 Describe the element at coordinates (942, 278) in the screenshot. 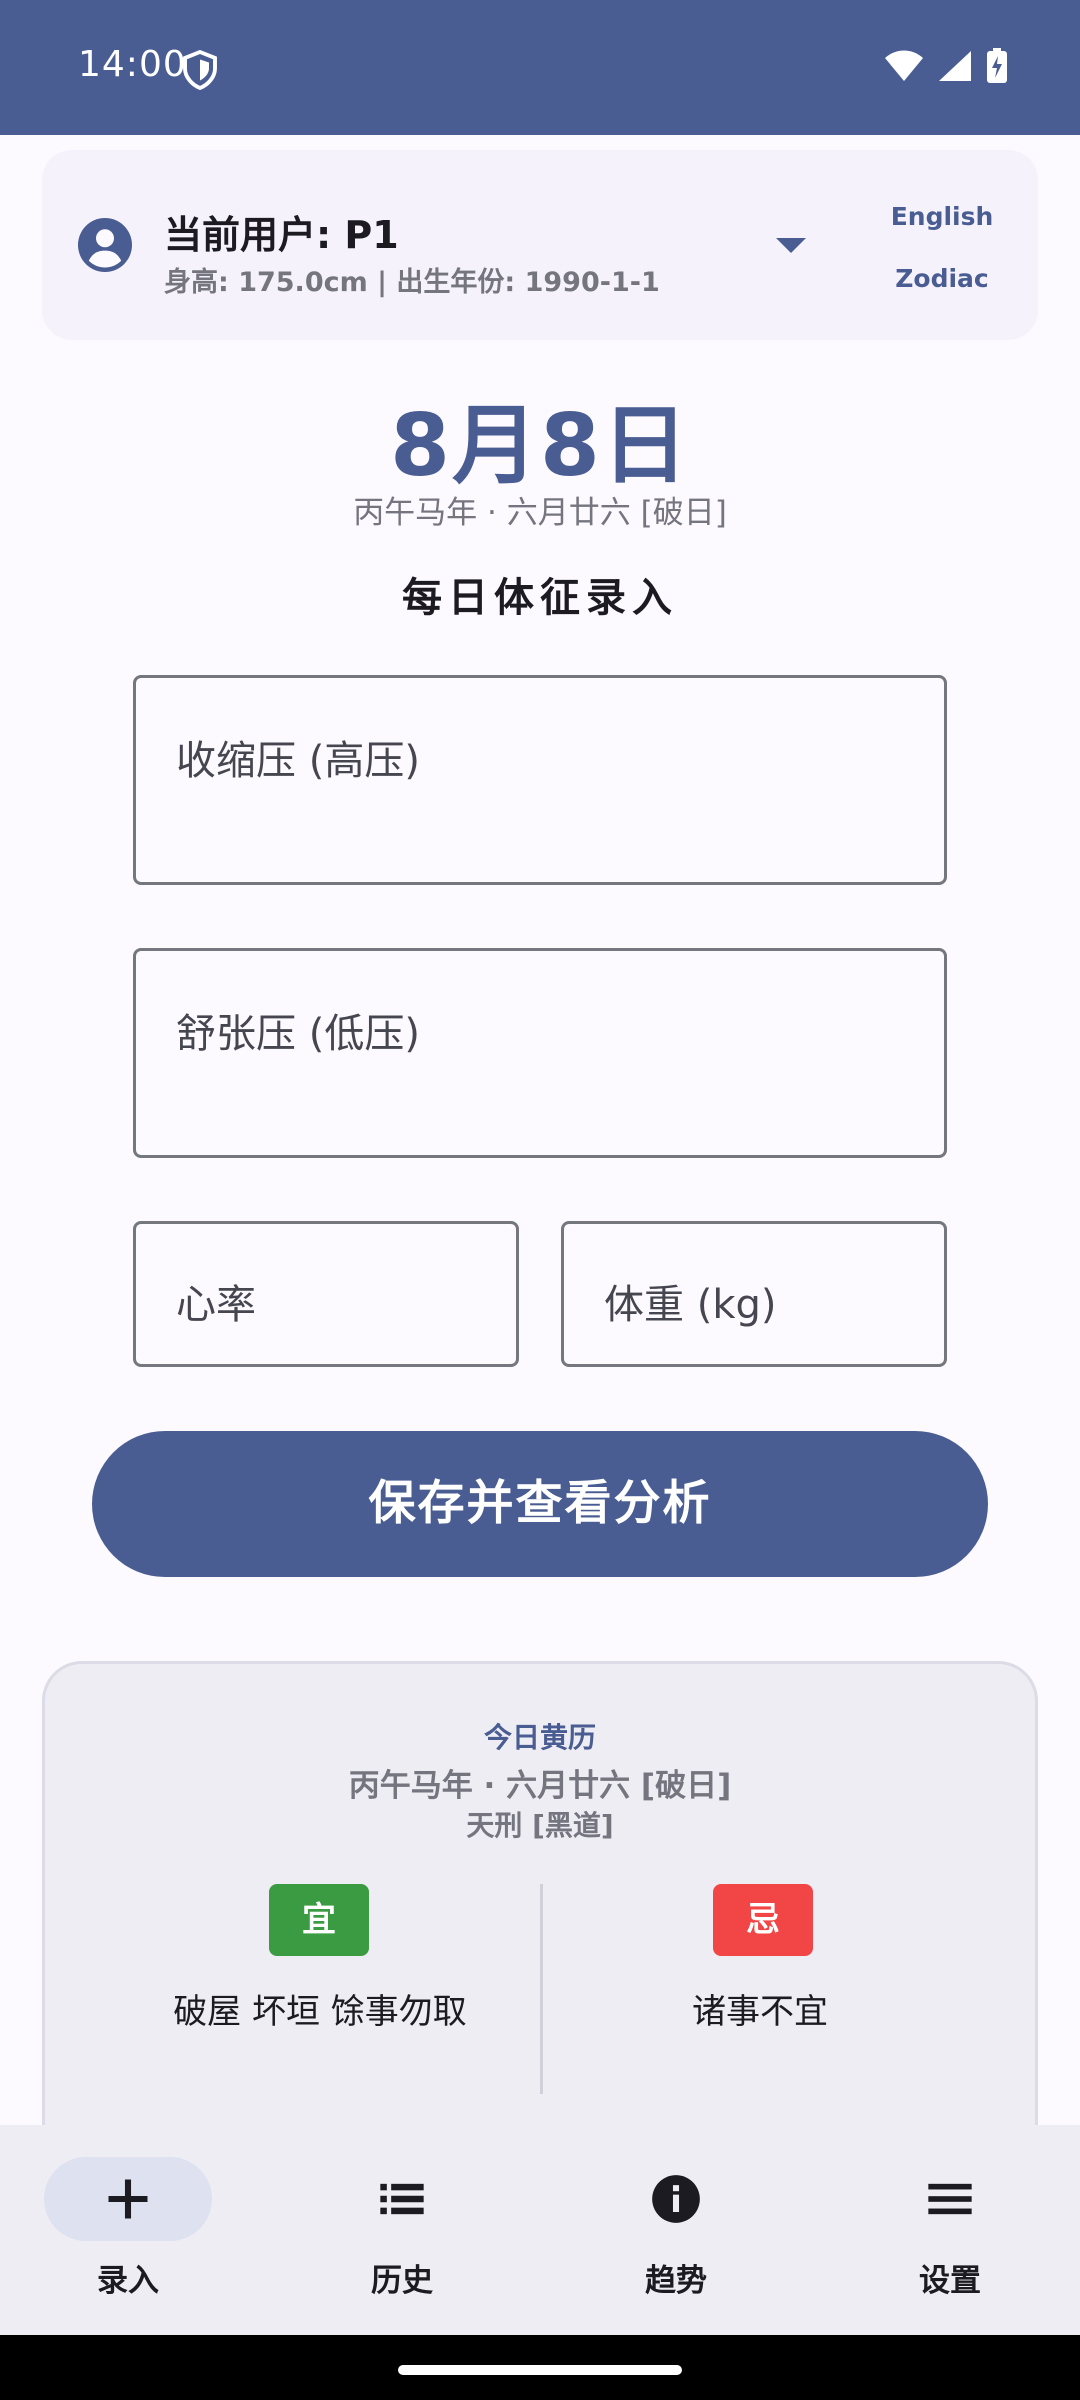

I see `zodiac-button: Zodiac` at that location.